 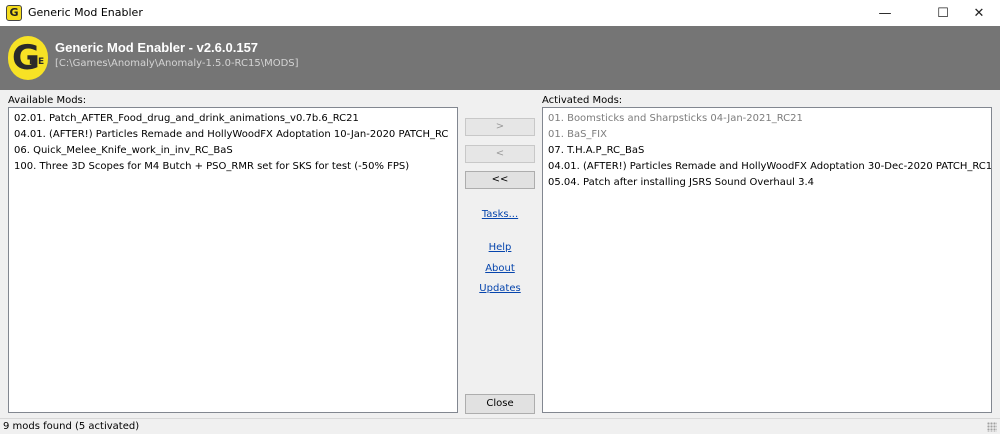 What do you see at coordinates (500, 404) in the screenshot?
I see `close-button: Close` at bounding box center [500, 404].